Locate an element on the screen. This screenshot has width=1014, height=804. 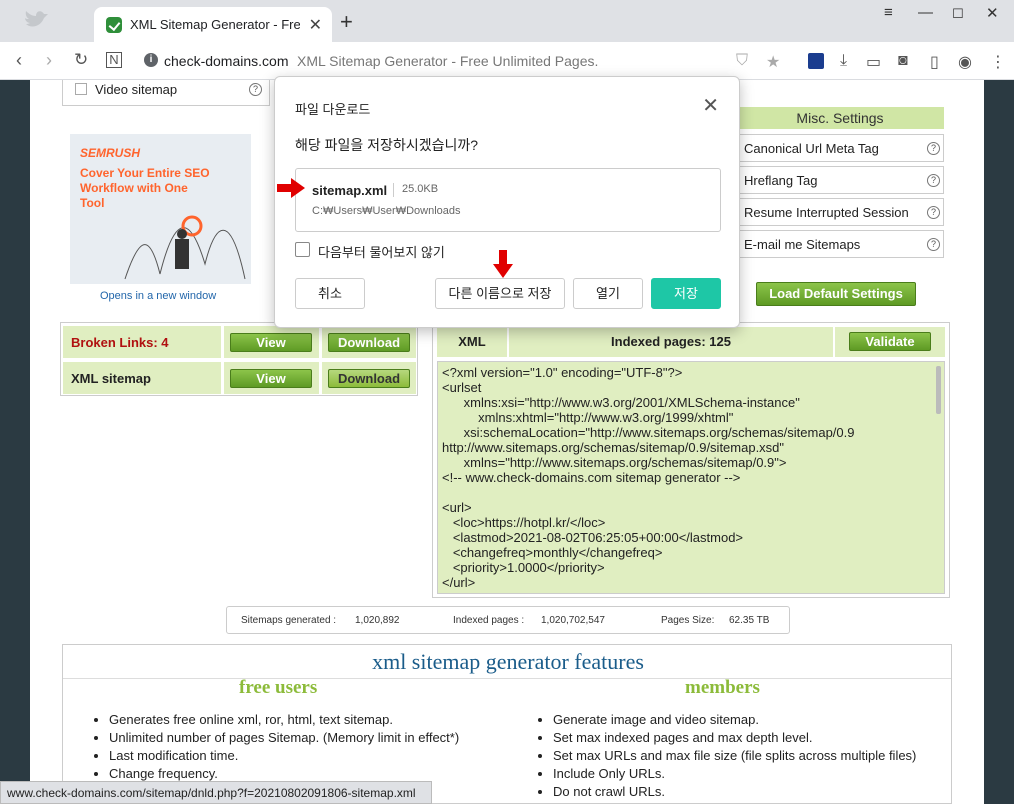
xml-tab: XML is located at coordinates (472, 342).